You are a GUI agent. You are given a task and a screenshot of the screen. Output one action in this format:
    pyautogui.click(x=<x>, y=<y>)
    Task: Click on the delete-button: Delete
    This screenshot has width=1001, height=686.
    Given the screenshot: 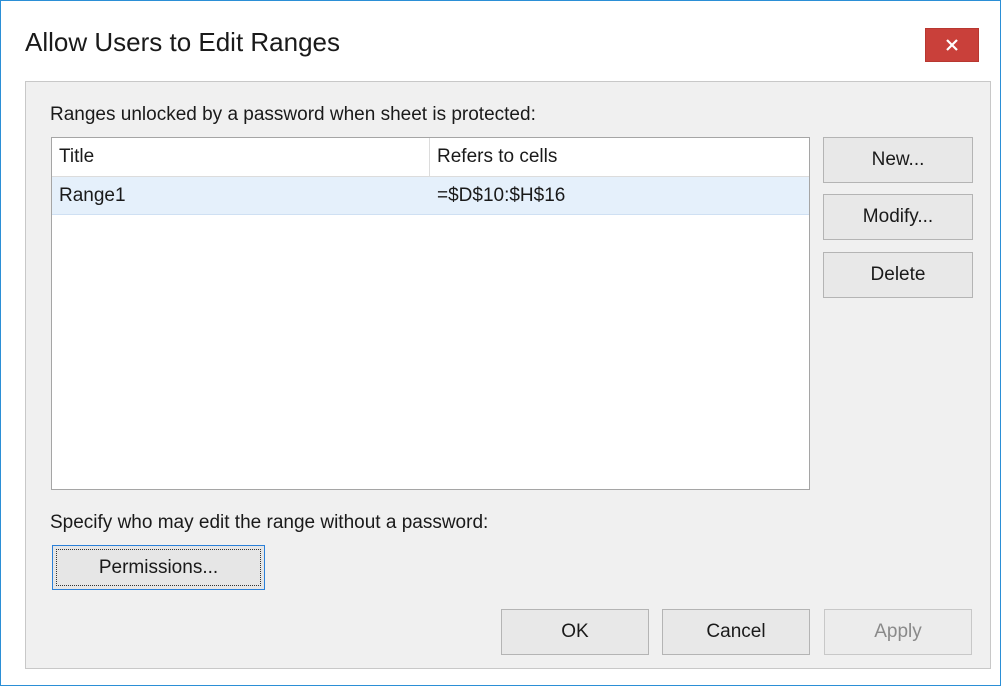 What is the action you would take?
    pyautogui.click(x=898, y=275)
    